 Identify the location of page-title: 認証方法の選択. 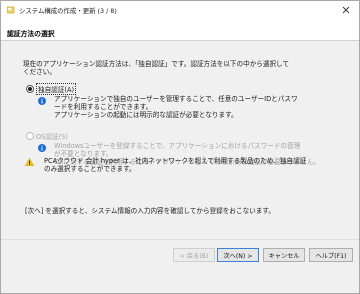
(31, 34).